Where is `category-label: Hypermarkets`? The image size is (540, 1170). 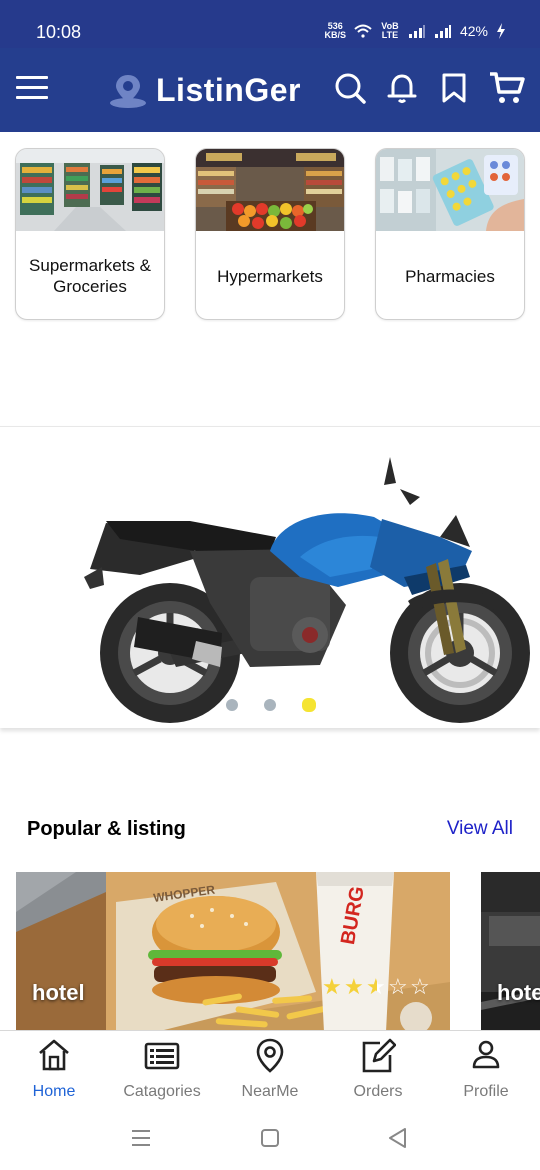 category-label: Hypermarkets is located at coordinates (270, 276).